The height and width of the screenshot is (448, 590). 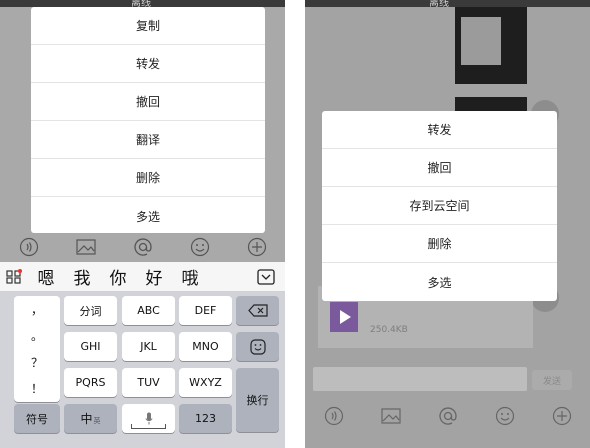 I want to click on message-input, so click(x=420, y=379).